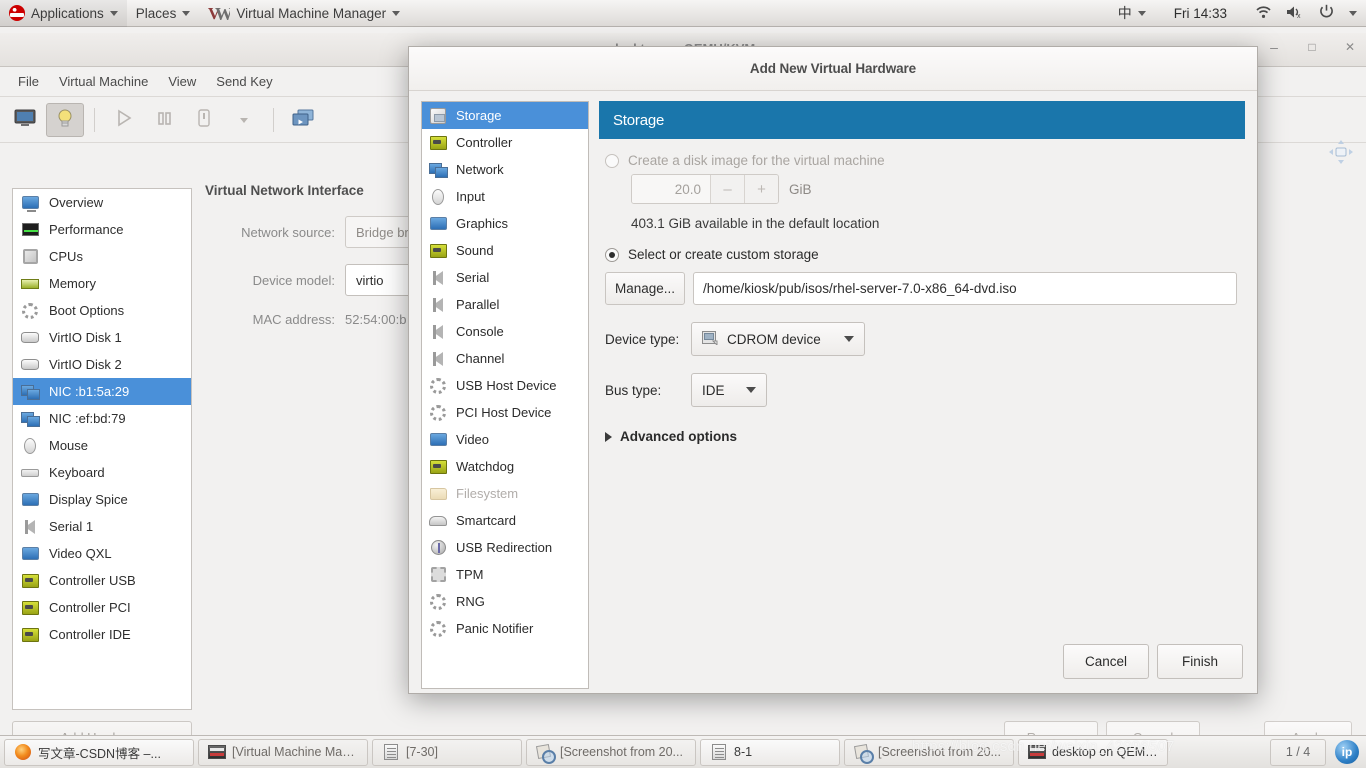 This screenshot has width=1366, height=768. I want to click on hardware-type-item: Panic Notifier, so click(505, 628).